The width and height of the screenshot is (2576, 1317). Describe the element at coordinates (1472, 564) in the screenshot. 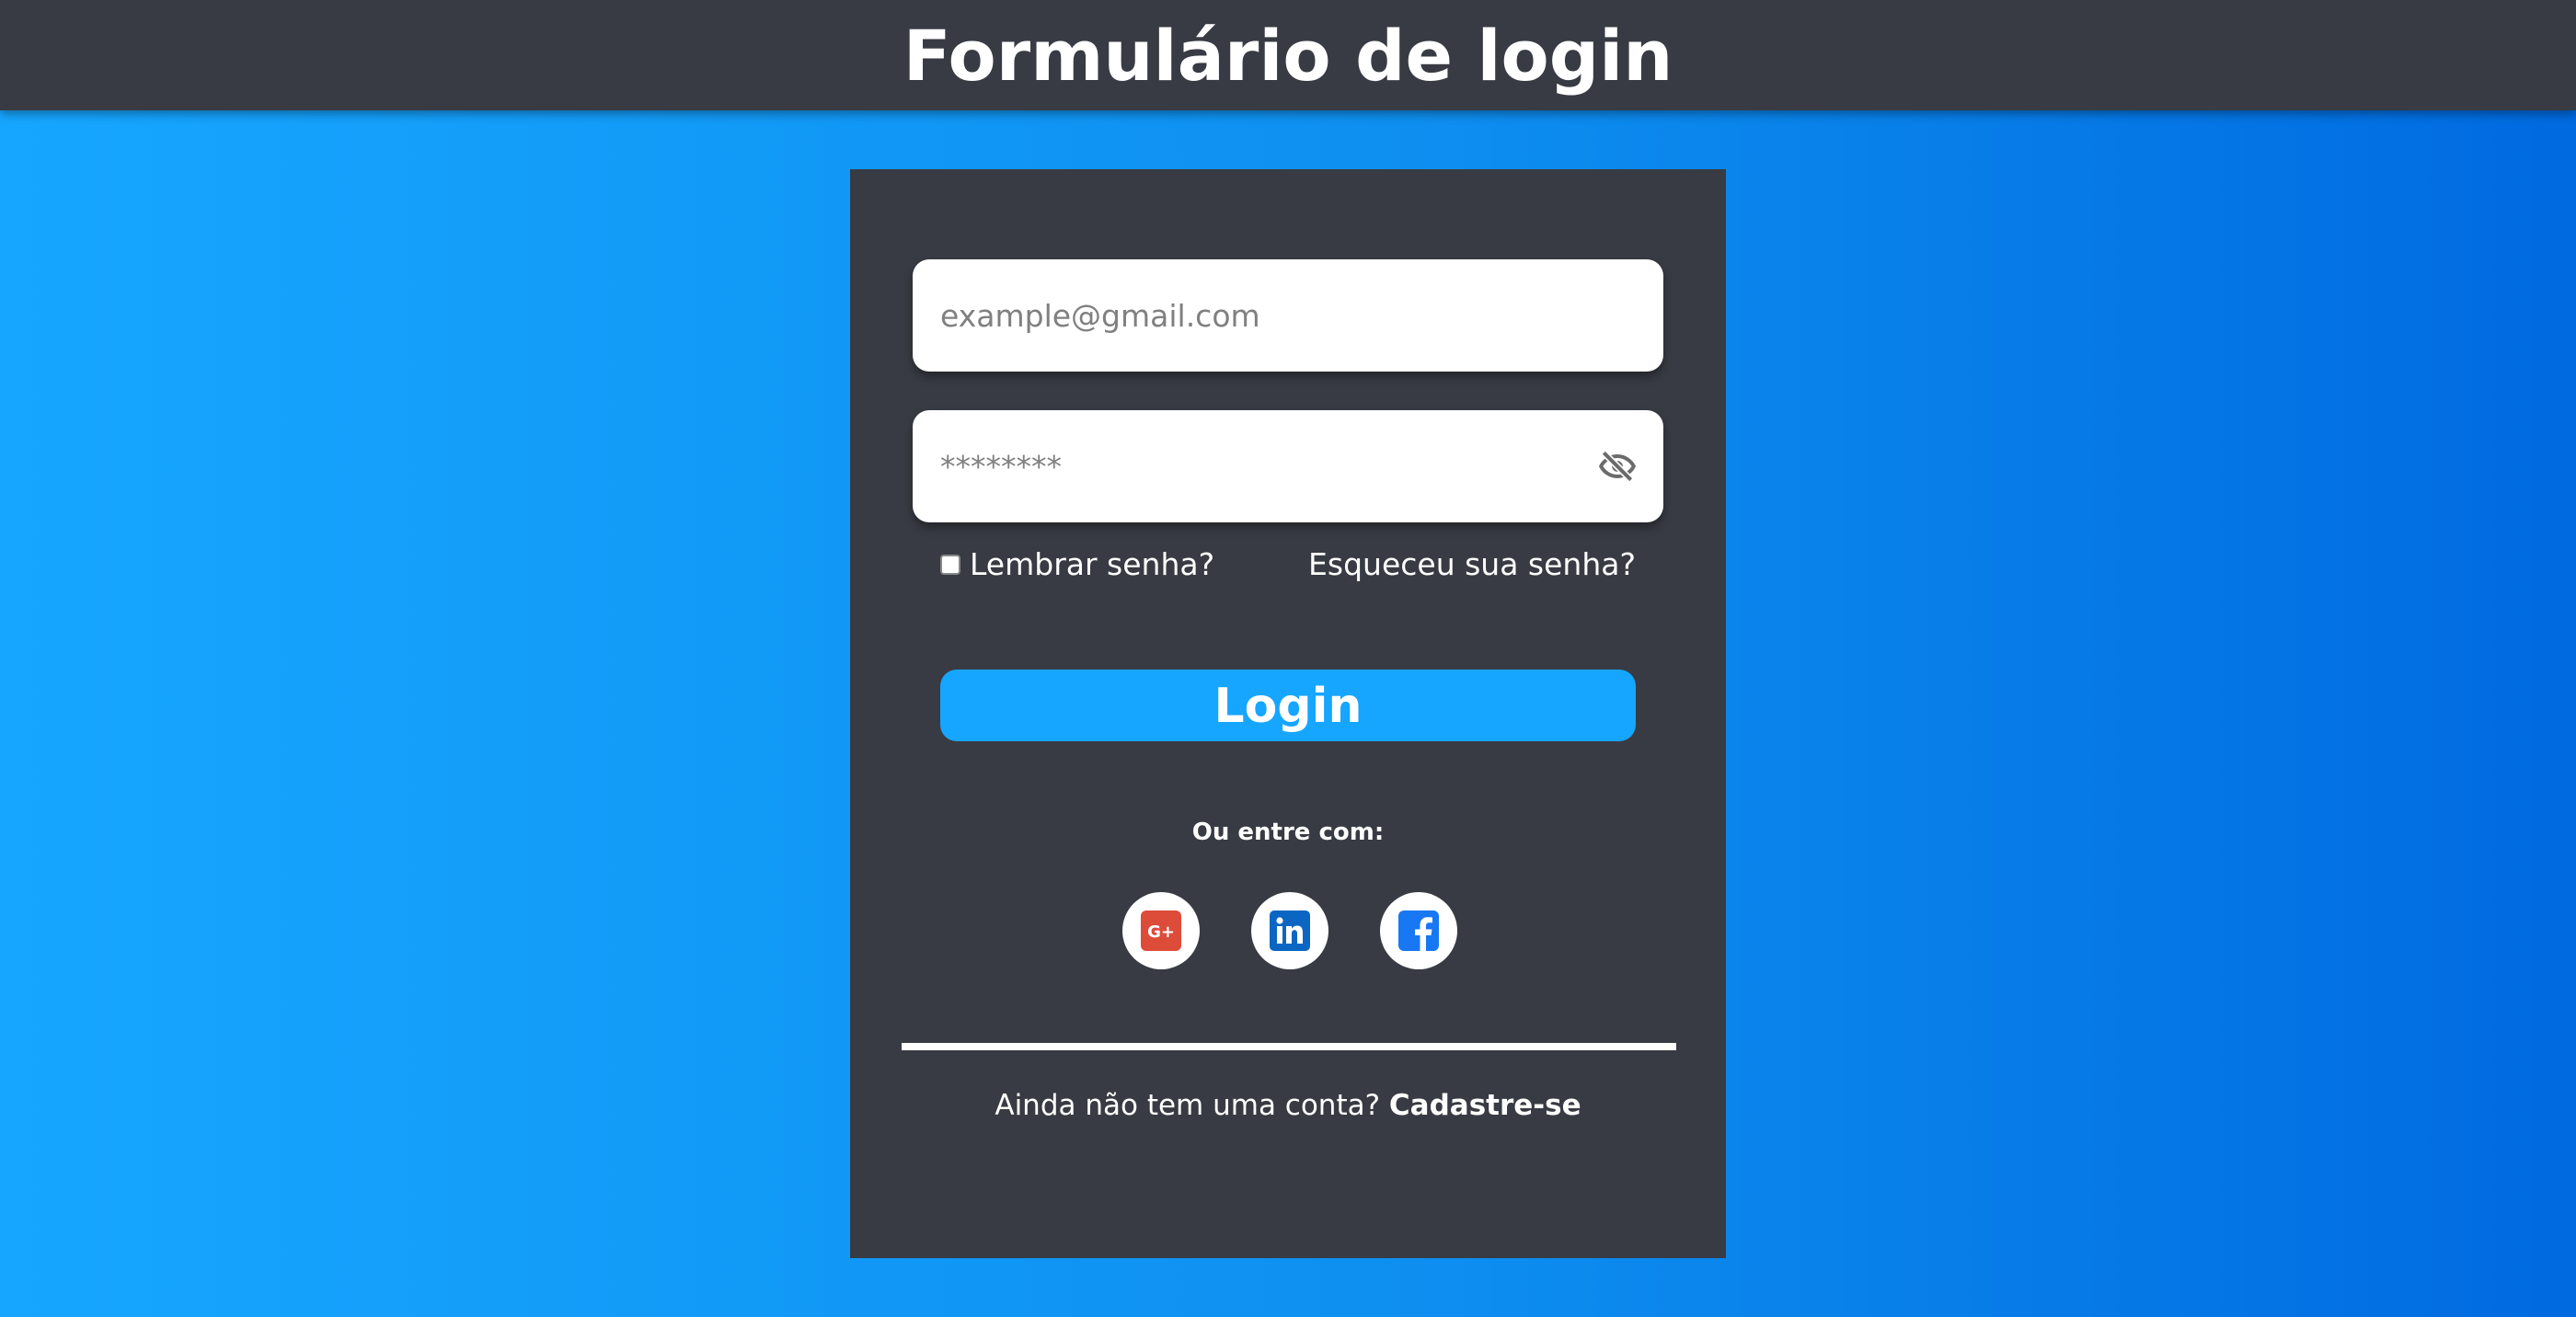

I see `forgot-password-link: Esqueceu sua senha?` at that location.